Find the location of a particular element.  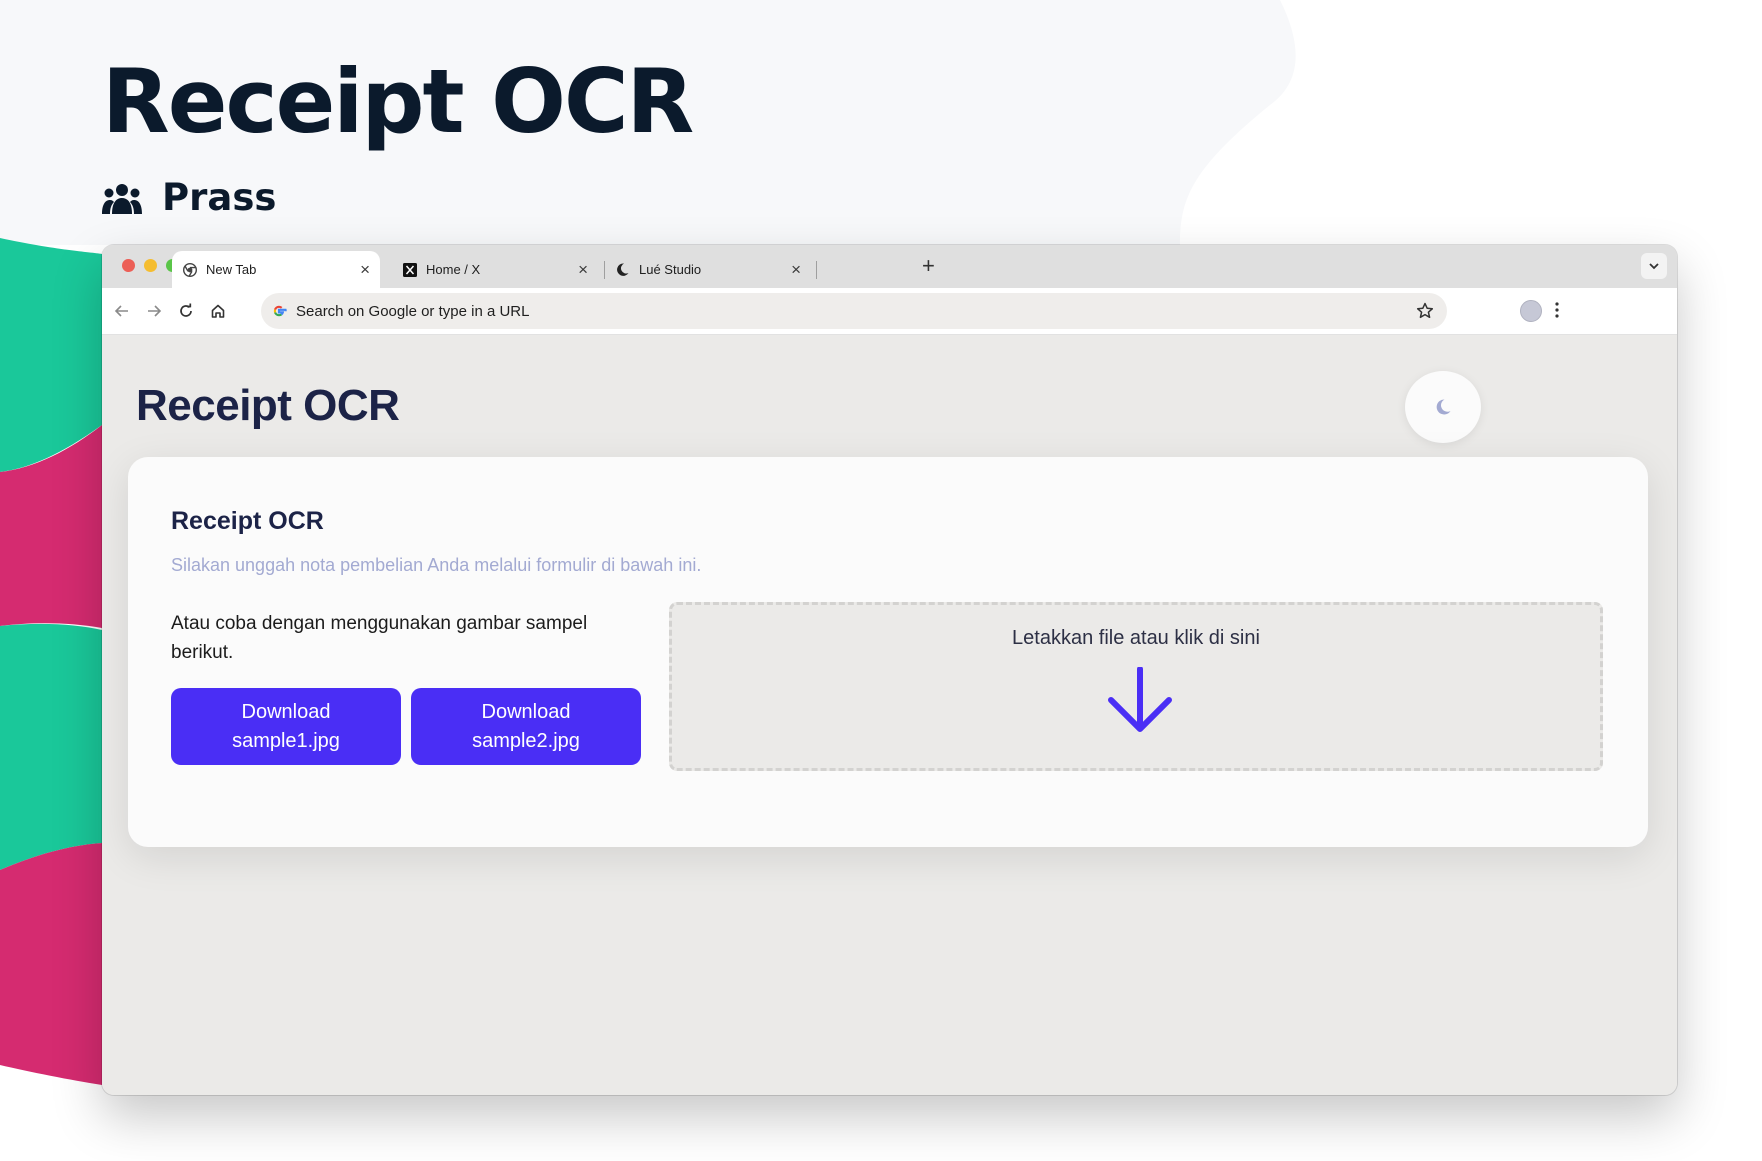

author: Prass is located at coordinates (189, 197).